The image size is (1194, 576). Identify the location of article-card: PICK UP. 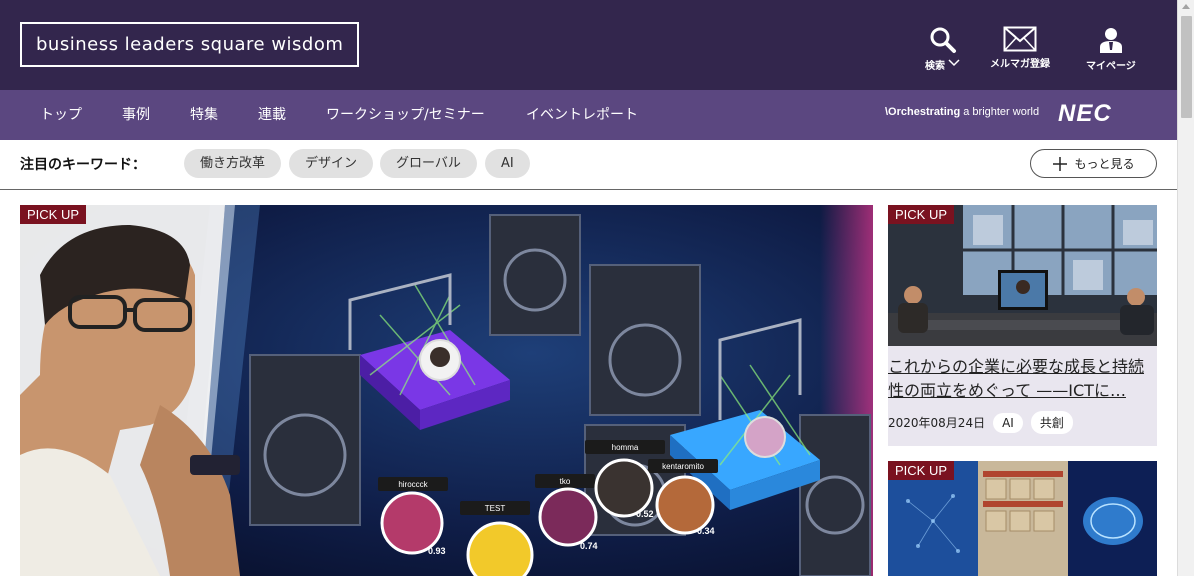
(1022, 518).